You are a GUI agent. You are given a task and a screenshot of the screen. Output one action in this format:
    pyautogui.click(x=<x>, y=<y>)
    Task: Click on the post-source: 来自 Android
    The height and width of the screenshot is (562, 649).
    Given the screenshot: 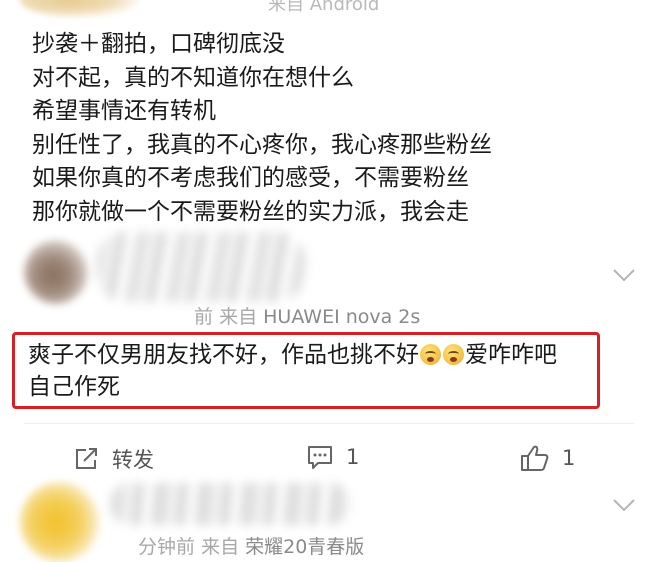 What is the action you would take?
    pyautogui.click(x=324, y=7)
    